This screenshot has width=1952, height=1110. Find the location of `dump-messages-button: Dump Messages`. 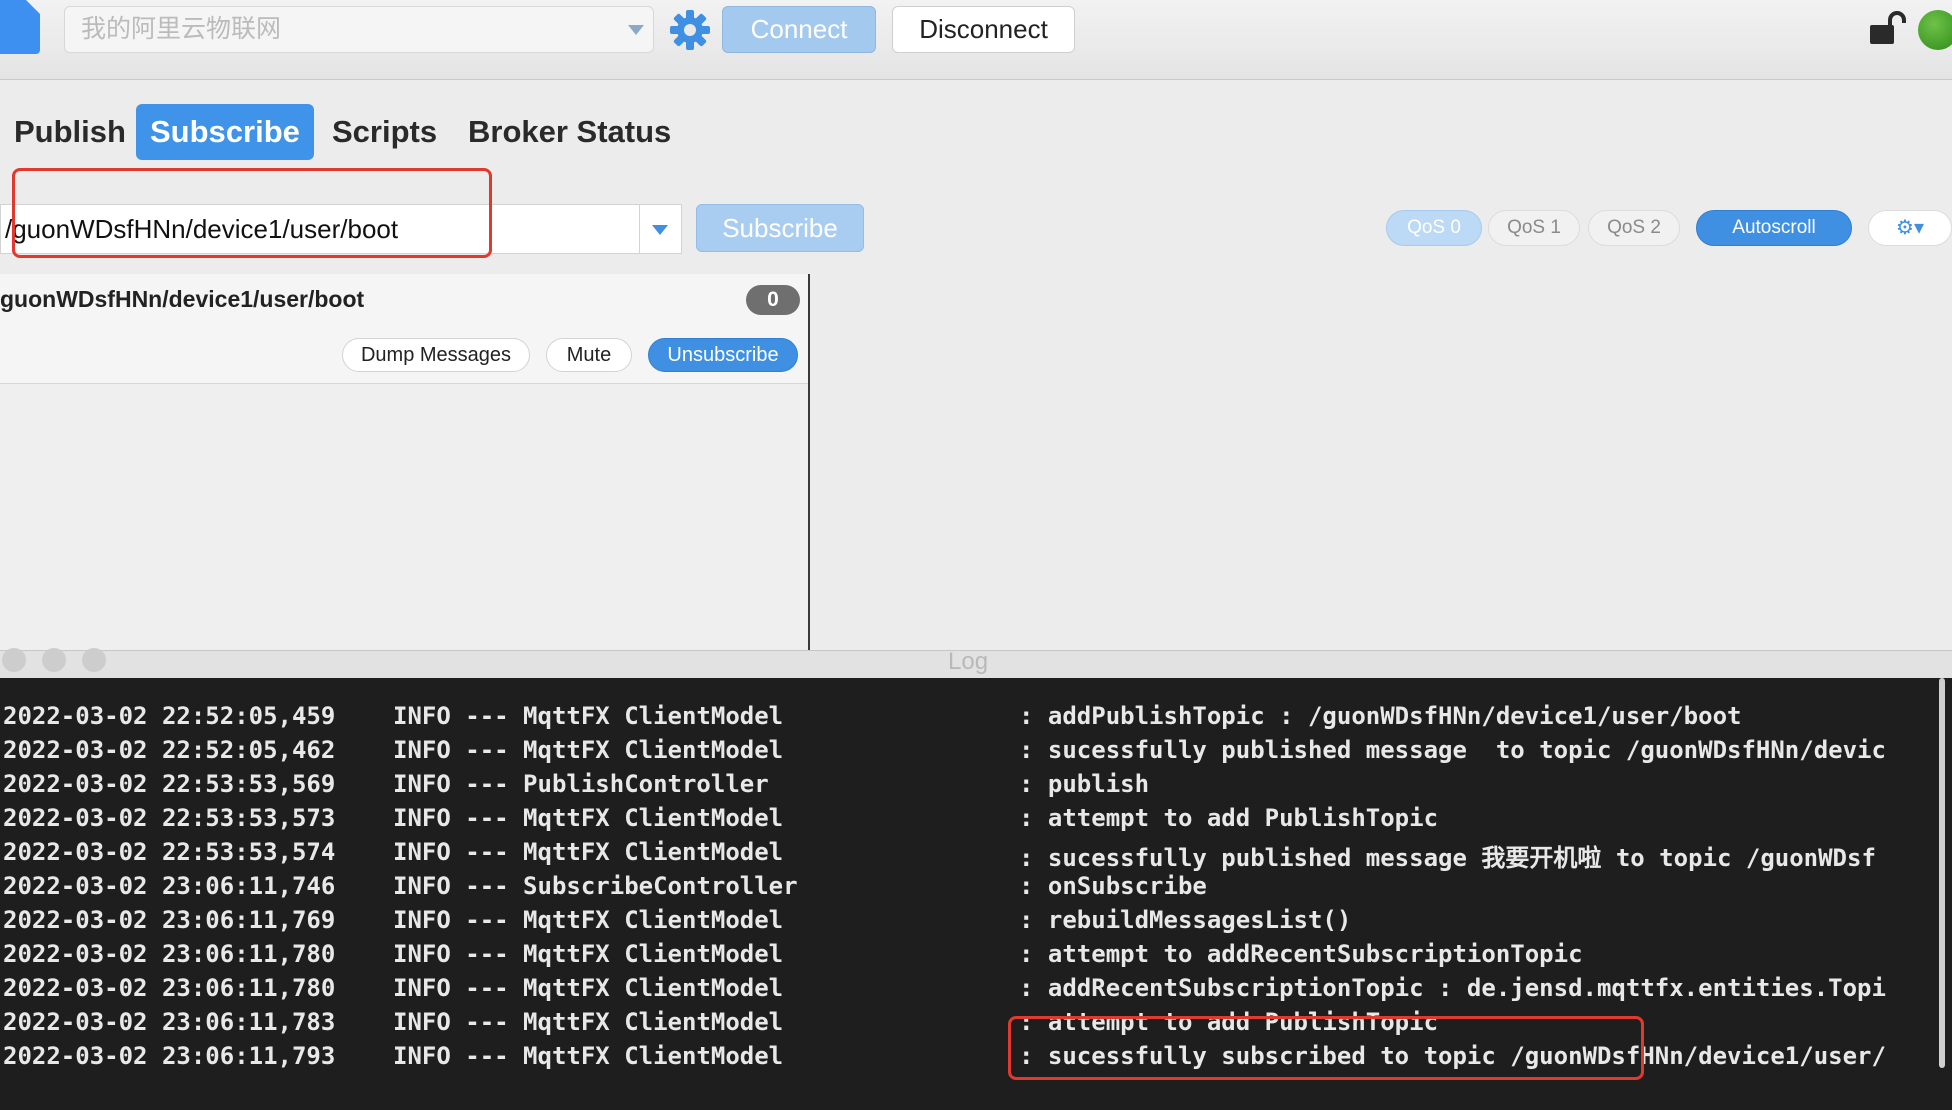

dump-messages-button: Dump Messages is located at coordinates (436, 355).